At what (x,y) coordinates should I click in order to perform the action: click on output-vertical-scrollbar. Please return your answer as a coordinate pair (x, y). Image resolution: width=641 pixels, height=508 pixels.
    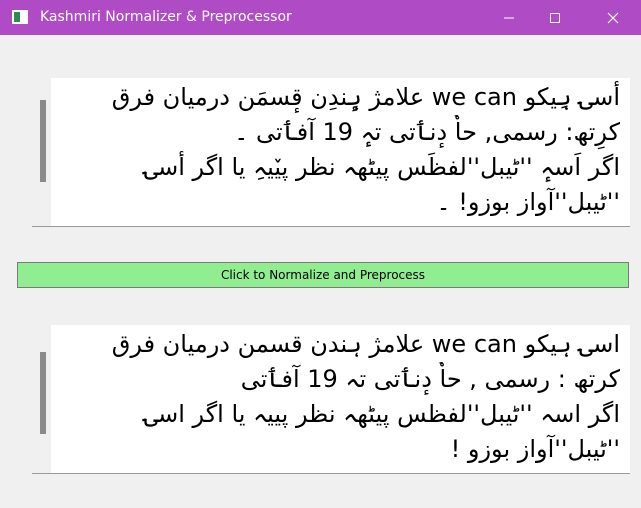
    Looking at the image, I should click on (41, 399).